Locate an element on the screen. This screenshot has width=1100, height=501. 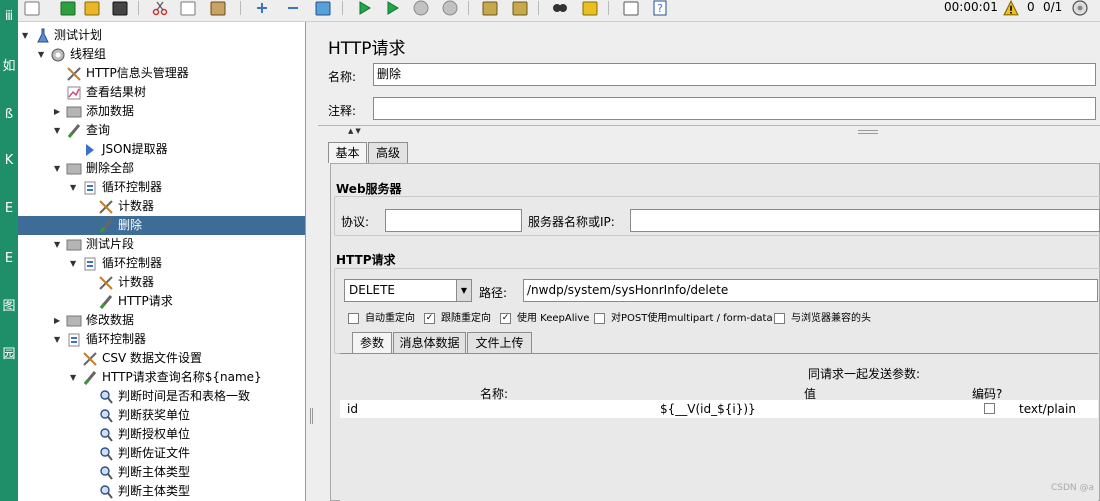
side-strip-glyph: Е is located at coordinates (9, 259).